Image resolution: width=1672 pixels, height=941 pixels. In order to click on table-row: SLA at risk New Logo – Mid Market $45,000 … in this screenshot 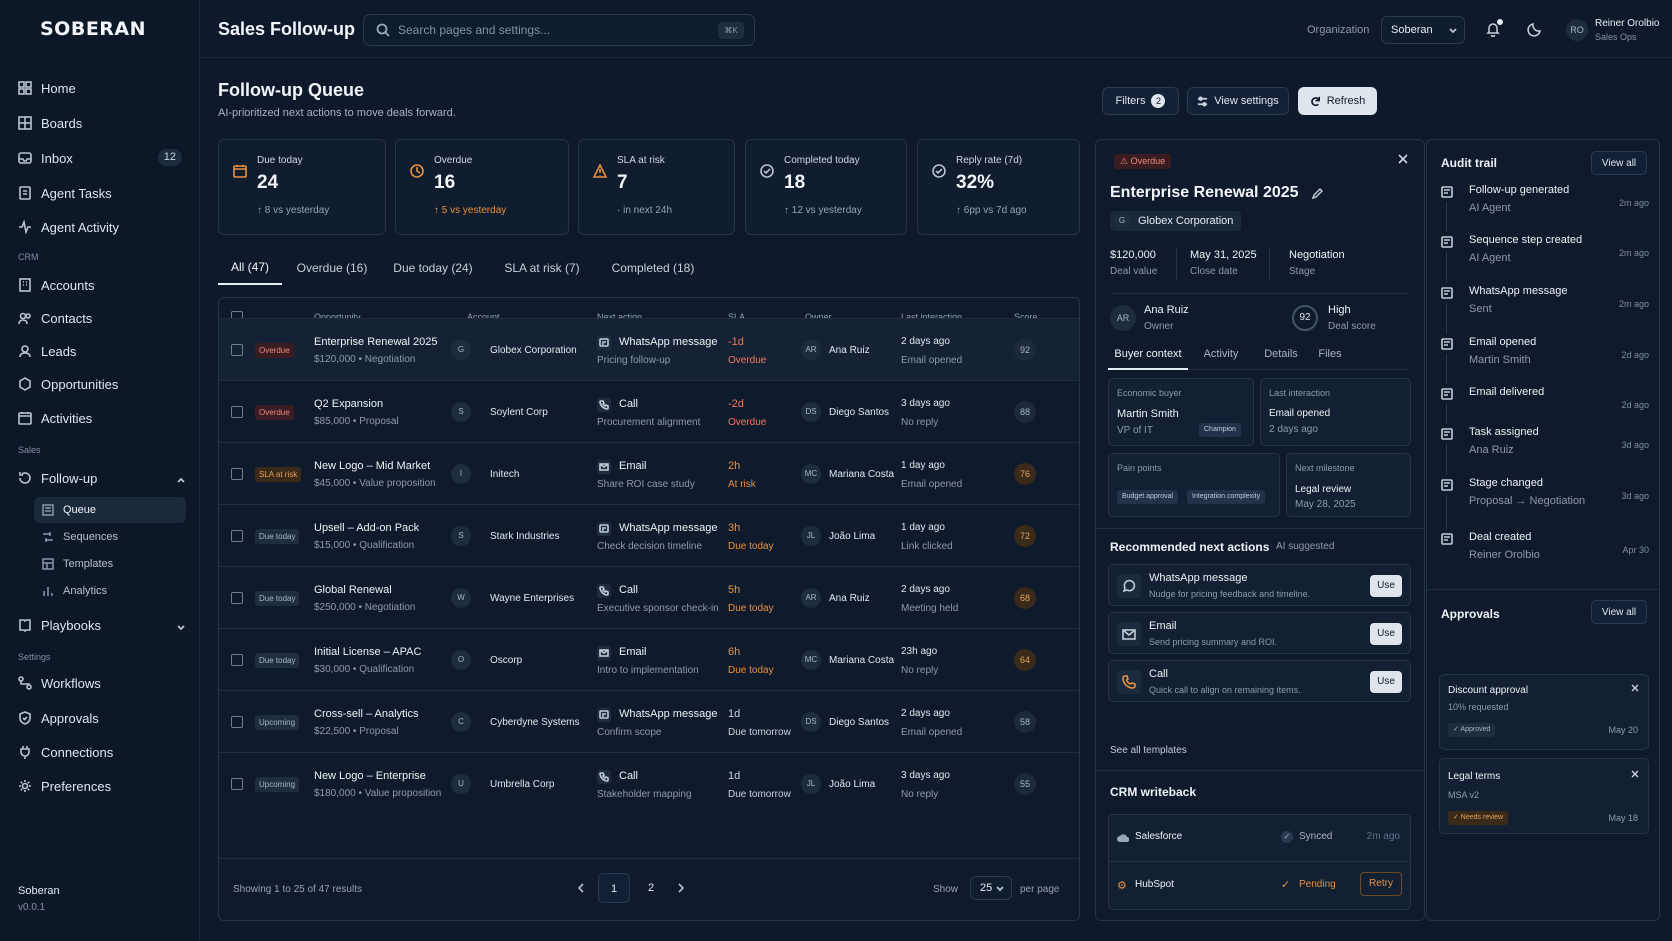, I will do `click(649, 473)`.